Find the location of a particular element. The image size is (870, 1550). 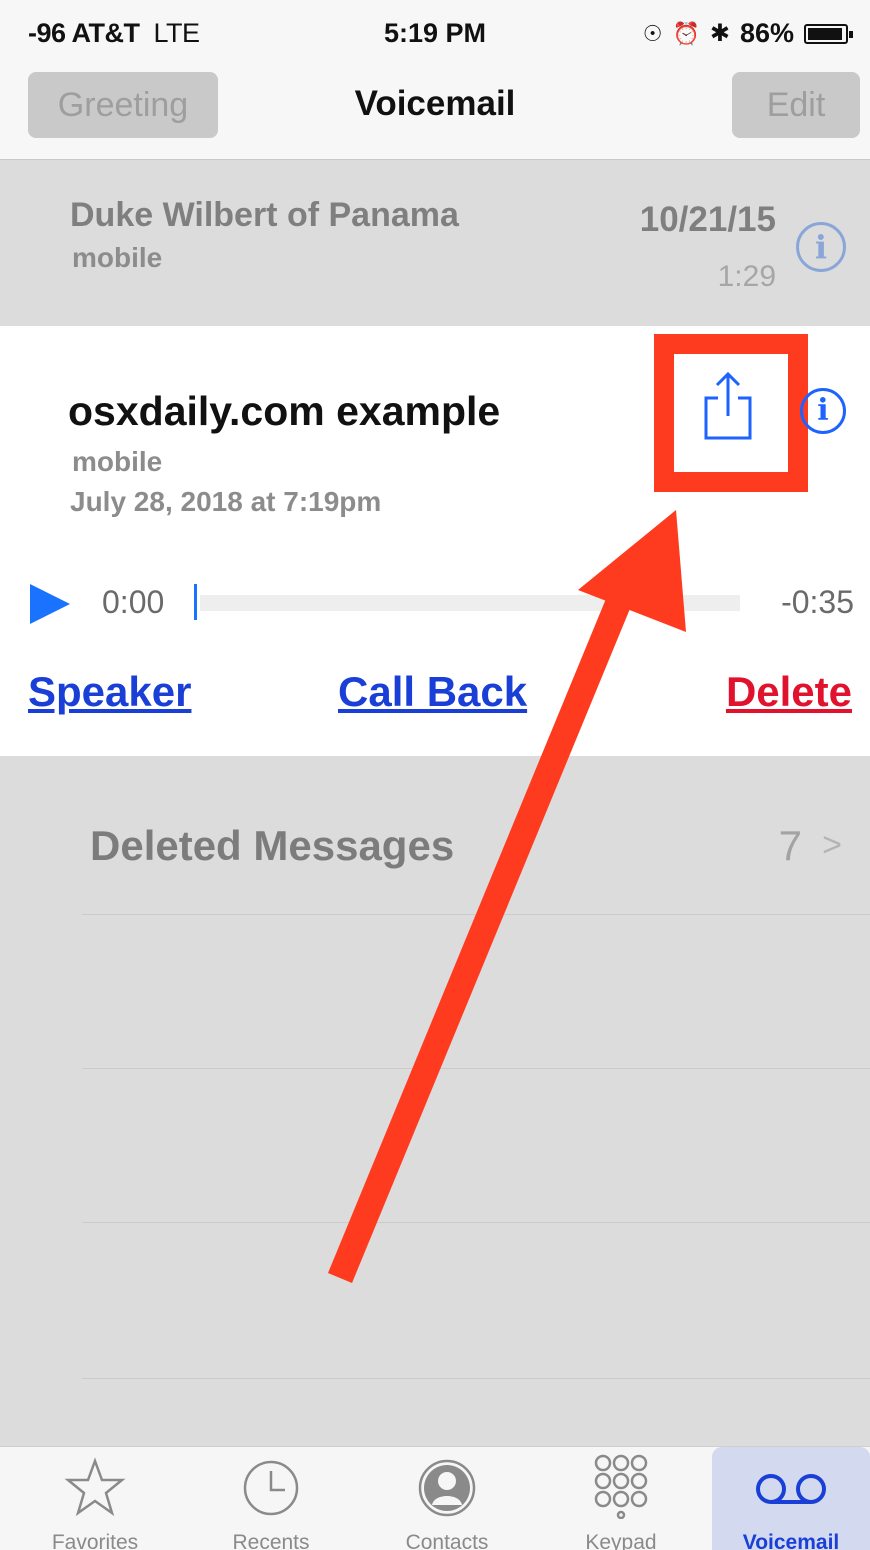

tab-label: Favorites is located at coordinates (95, 1540).